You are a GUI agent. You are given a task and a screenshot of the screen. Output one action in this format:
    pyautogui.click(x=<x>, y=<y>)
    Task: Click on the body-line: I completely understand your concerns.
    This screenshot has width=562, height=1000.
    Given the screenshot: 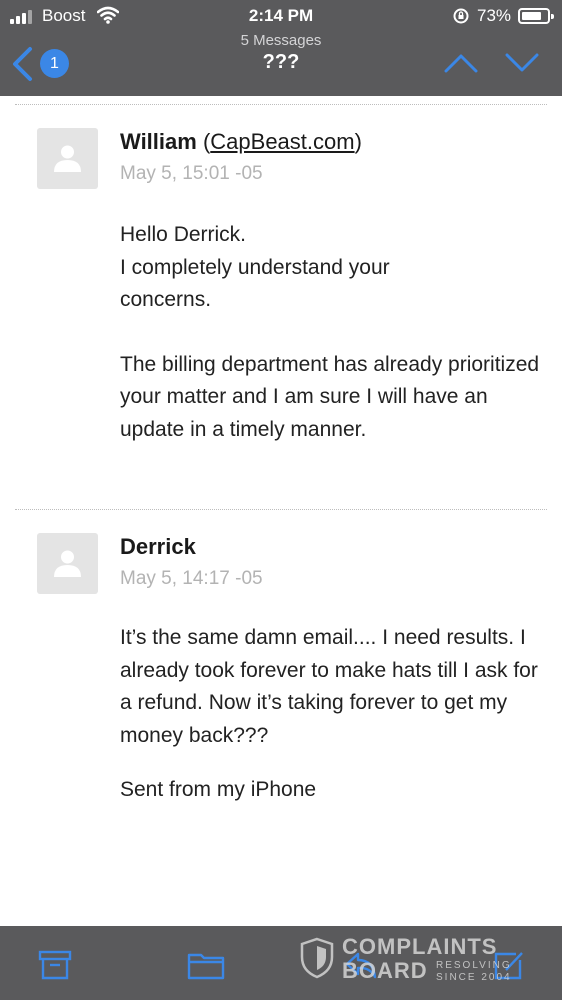 What is the action you would take?
    pyautogui.click(x=255, y=283)
    